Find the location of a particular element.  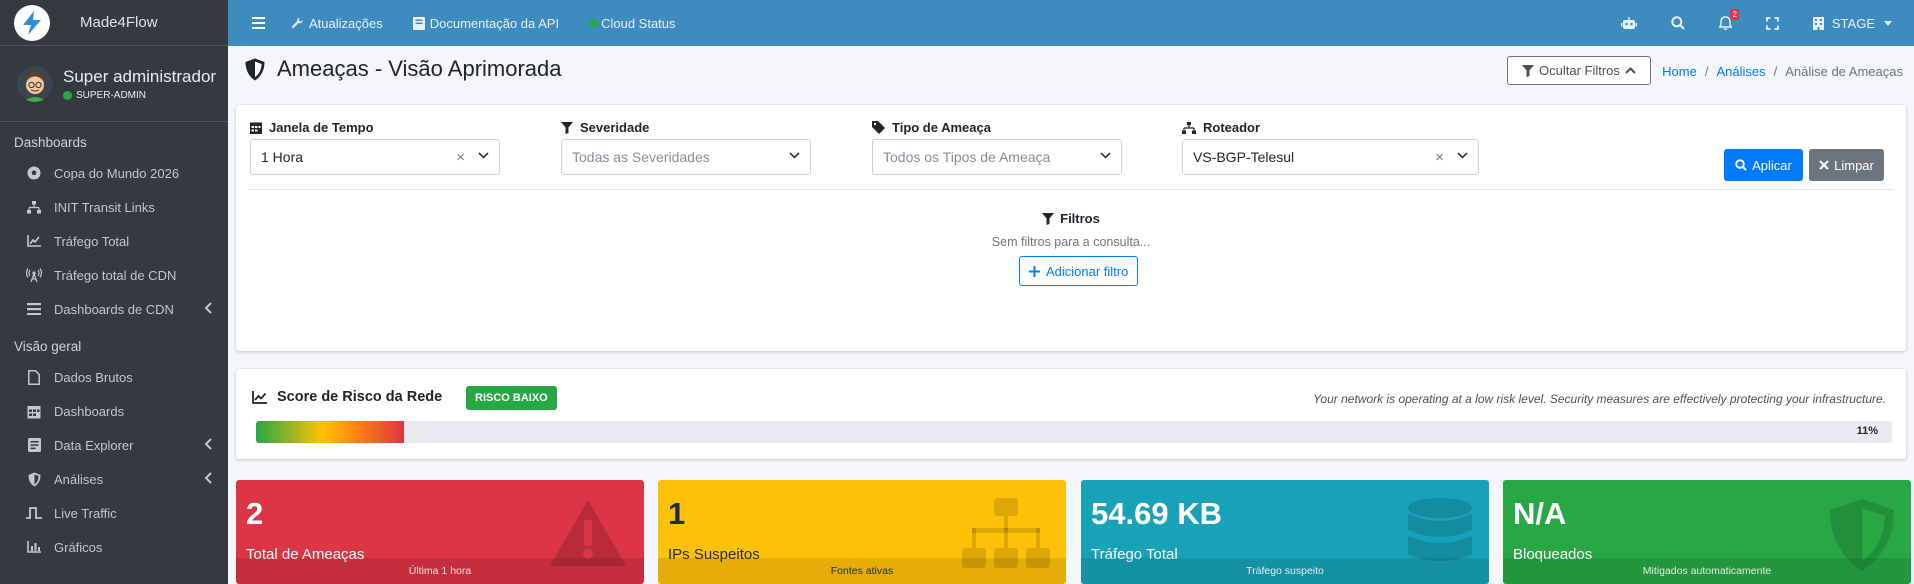

sidebar-item-trafego-total-cdn: Tráfego total de CDN is located at coordinates (114, 275).